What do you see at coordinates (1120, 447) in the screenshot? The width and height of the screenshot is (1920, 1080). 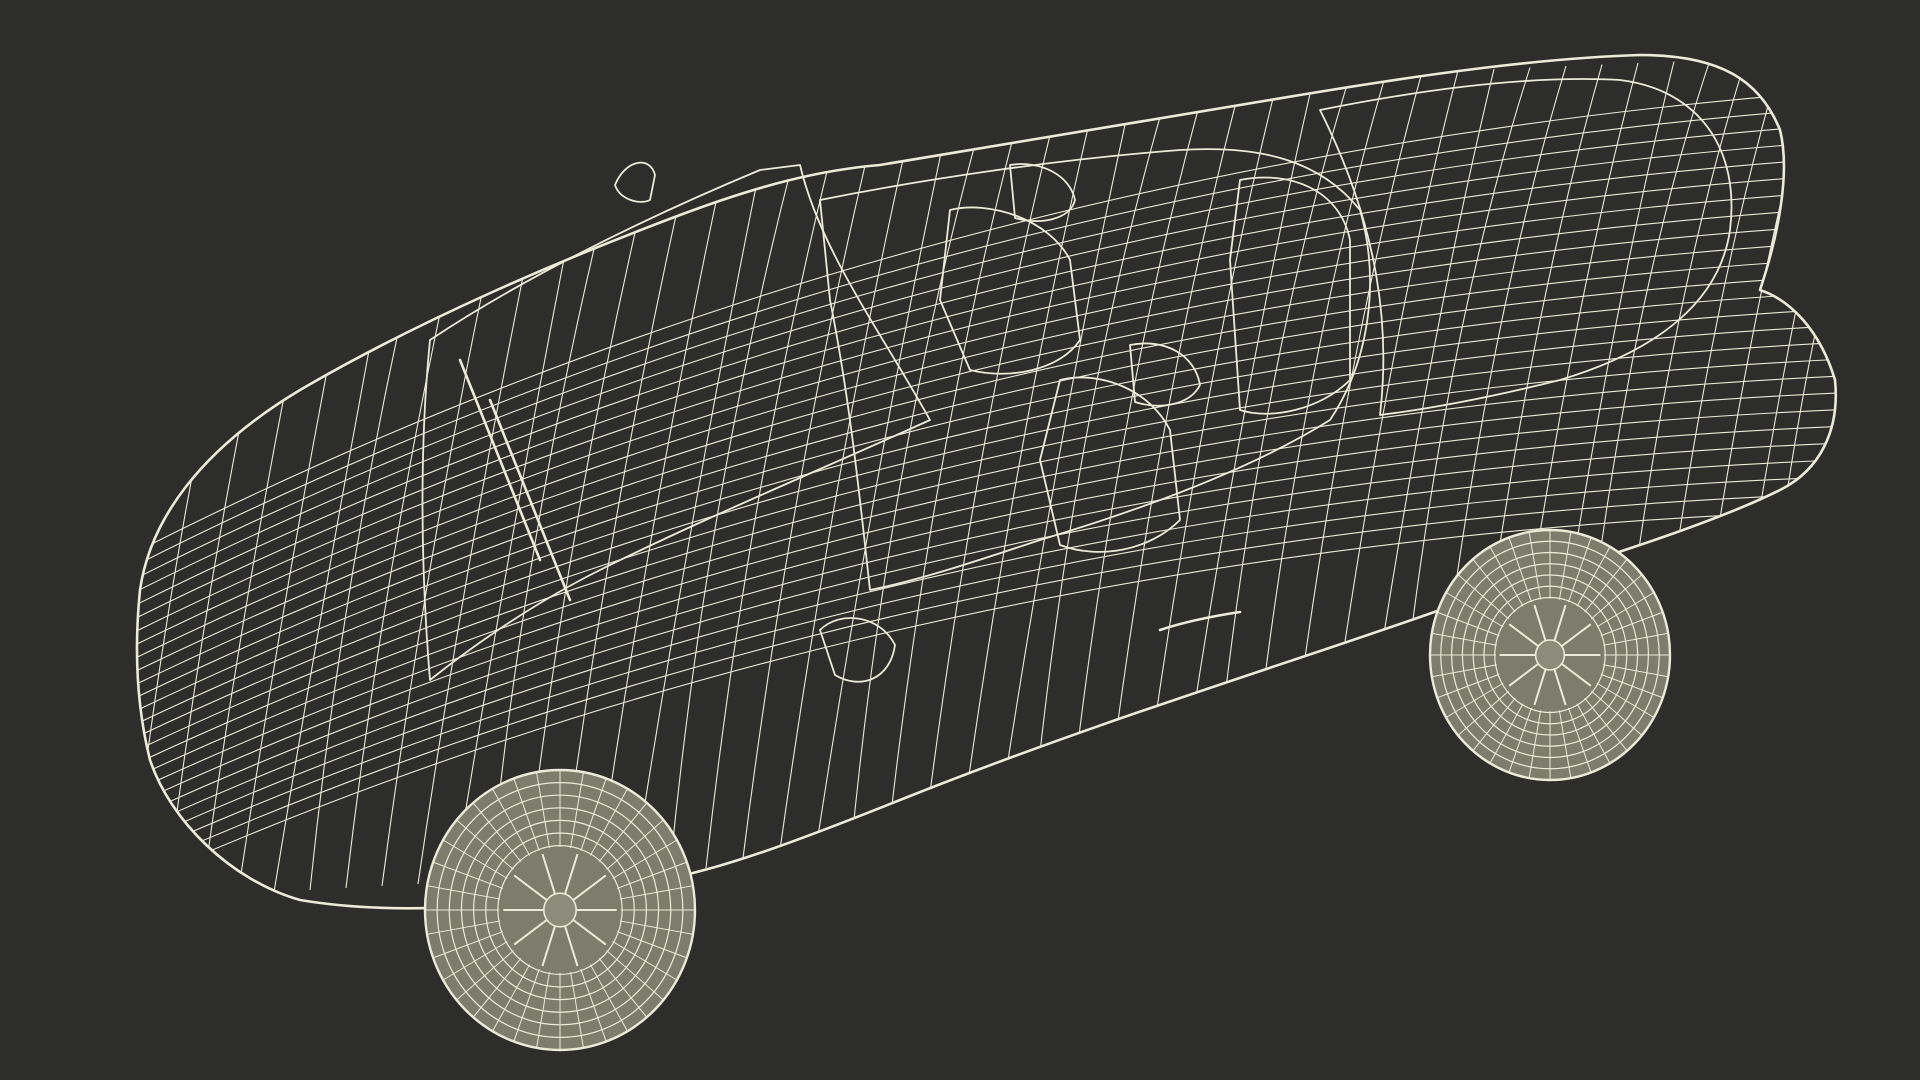 I see `front-seat-right` at bounding box center [1120, 447].